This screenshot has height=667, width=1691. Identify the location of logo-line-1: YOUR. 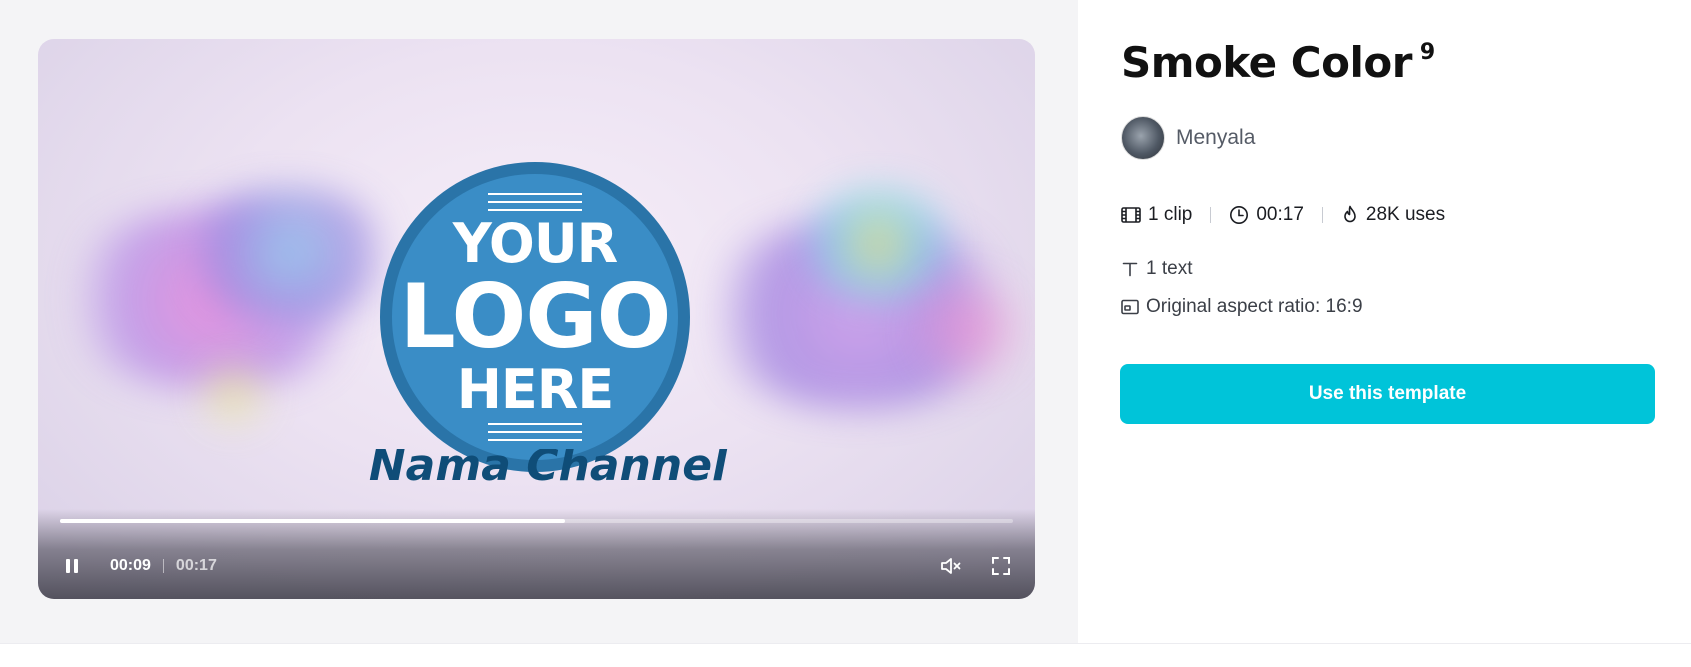
(535, 243).